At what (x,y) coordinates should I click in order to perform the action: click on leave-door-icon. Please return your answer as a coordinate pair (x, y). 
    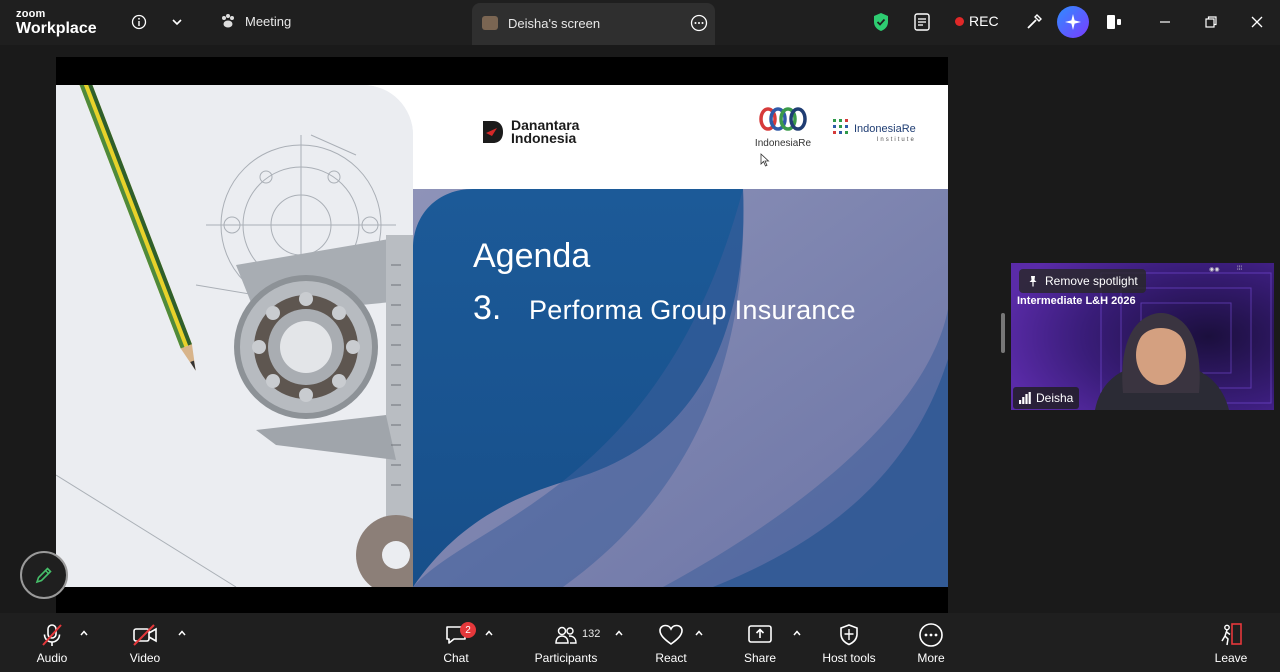
    Looking at the image, I should click on (1231, 634).